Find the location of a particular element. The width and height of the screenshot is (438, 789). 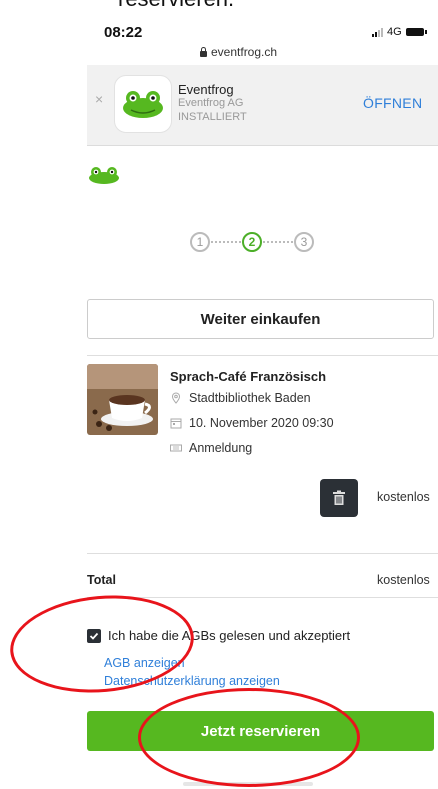

network-label: 4G is located at coordinates (394, 32).